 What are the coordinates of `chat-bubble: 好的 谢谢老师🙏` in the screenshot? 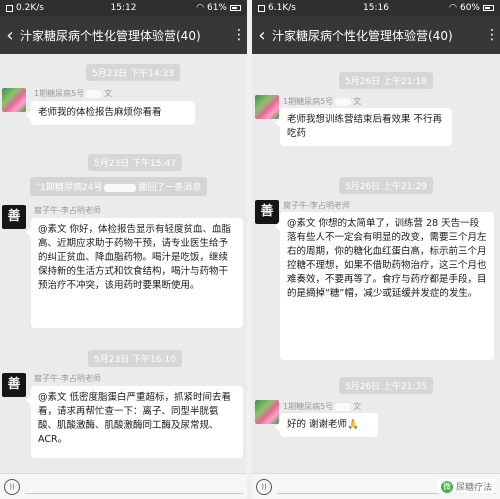 It's located at (326, 425).